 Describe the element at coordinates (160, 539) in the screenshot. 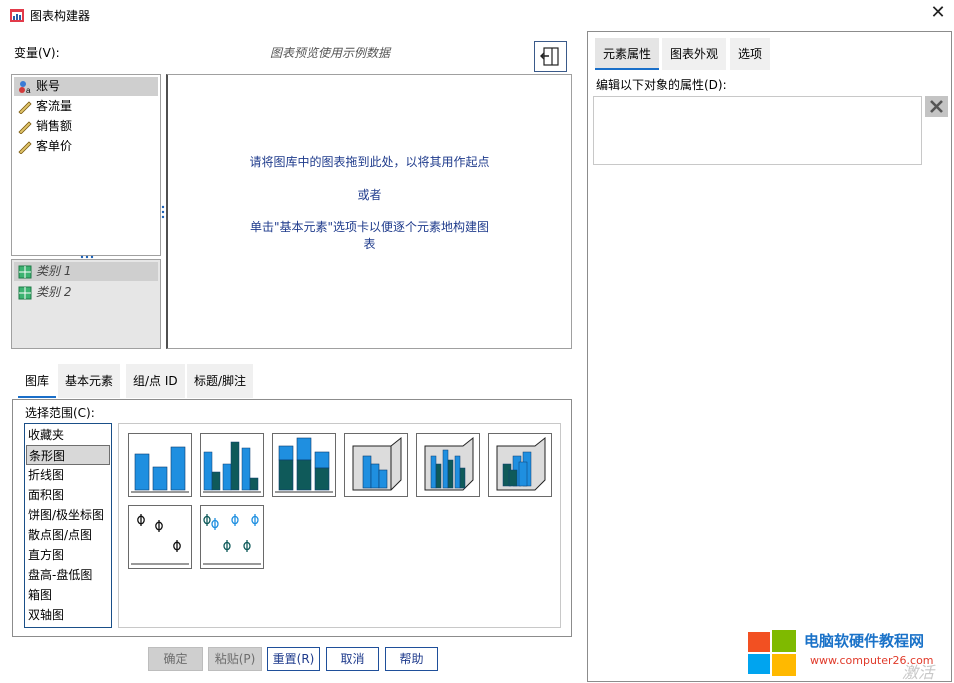

I see `simple-error-bar-icon` at that location.